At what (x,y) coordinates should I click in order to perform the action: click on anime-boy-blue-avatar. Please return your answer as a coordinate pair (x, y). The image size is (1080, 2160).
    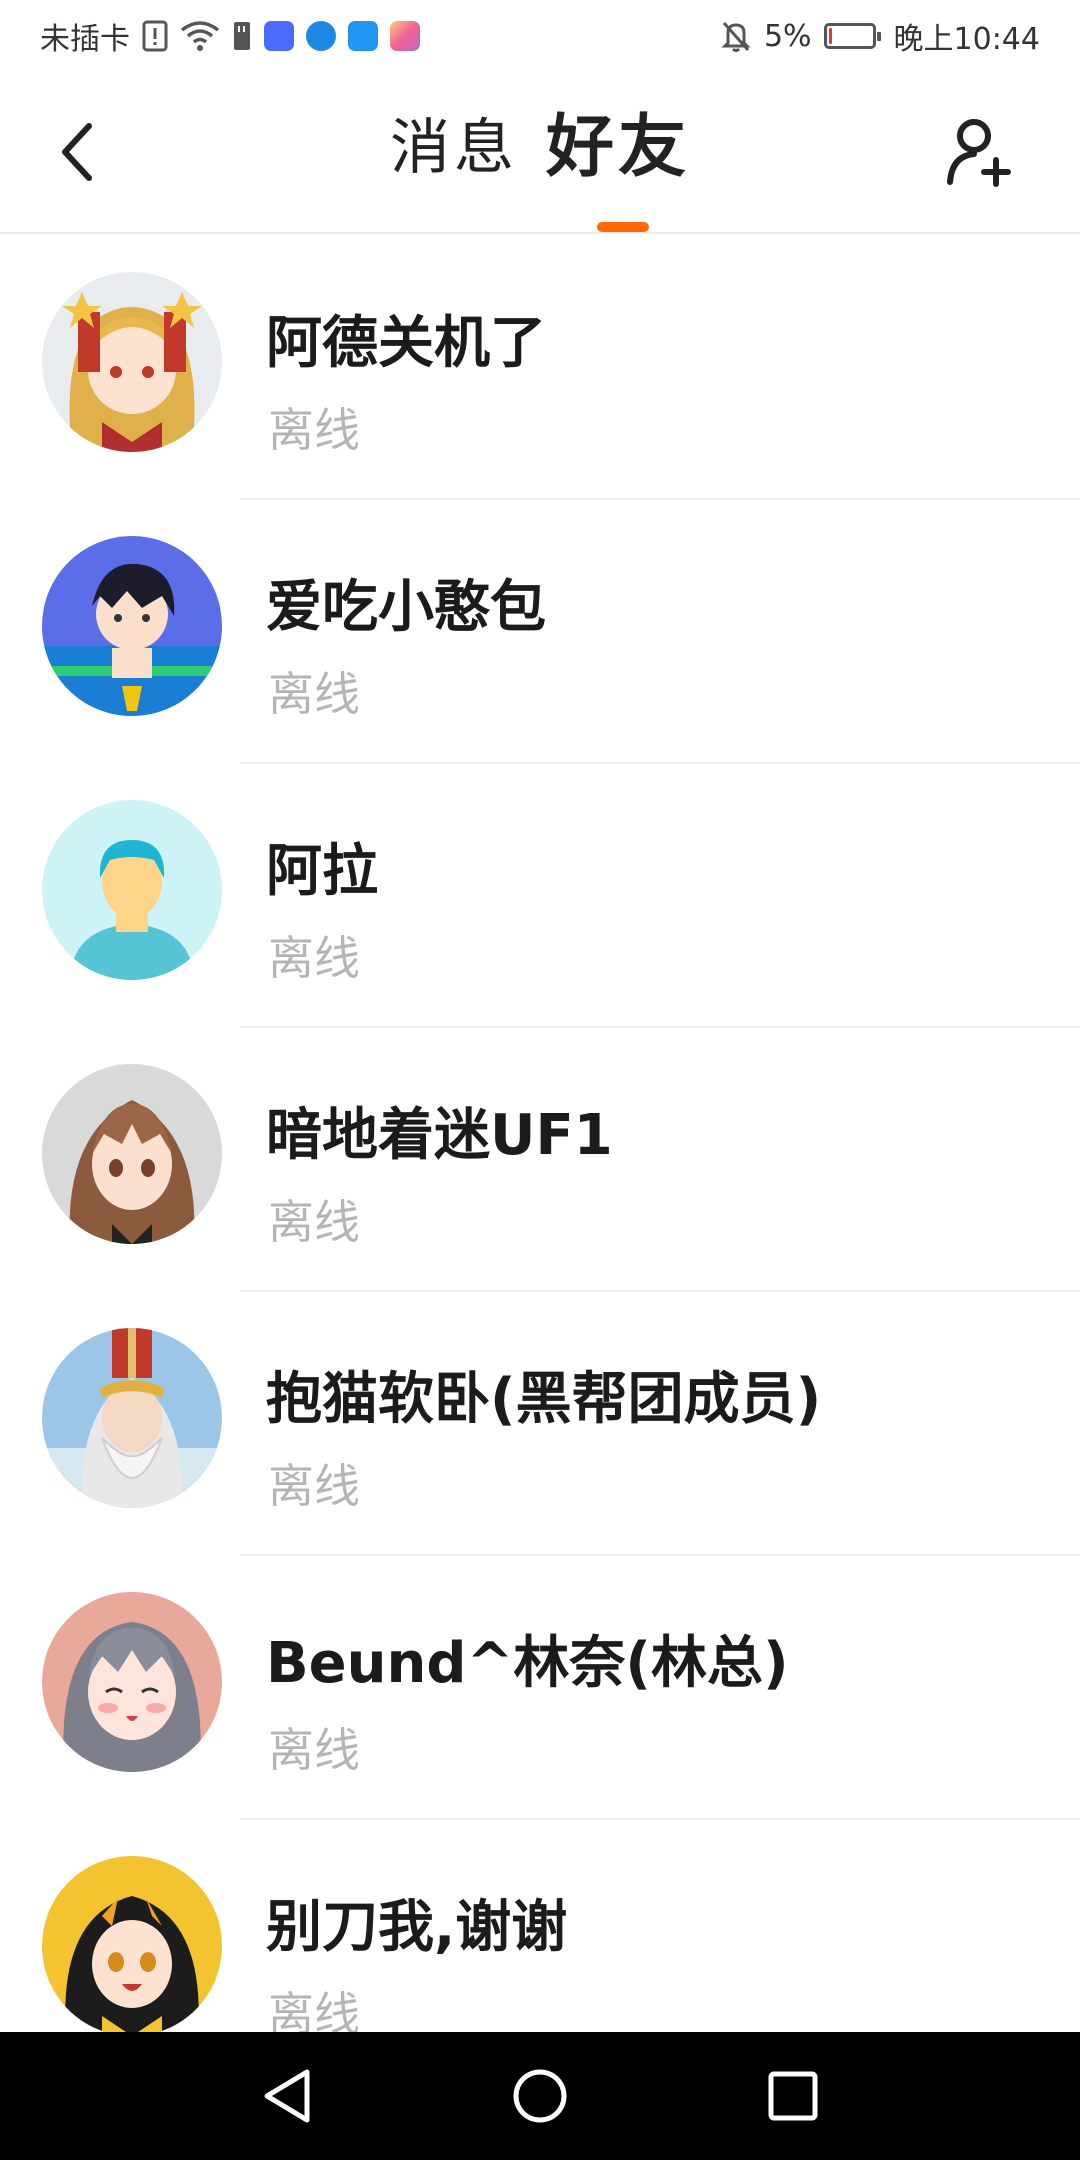
    Looking at the image, I should click on (132, 626).